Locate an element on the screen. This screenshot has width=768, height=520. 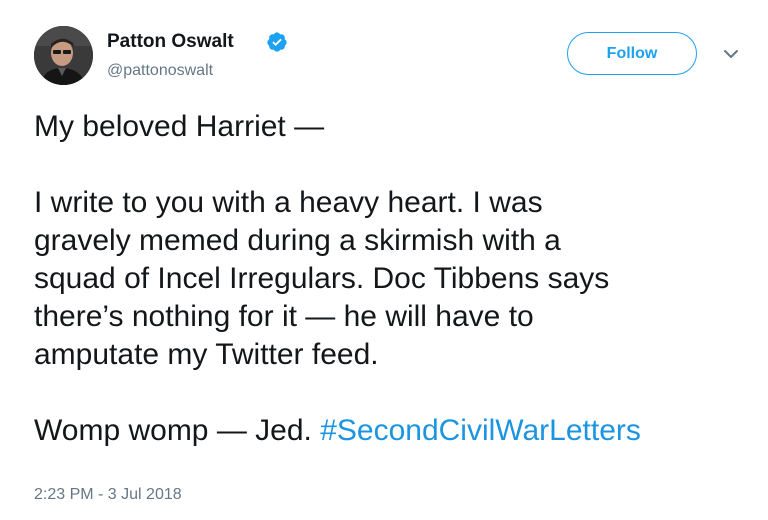
tweet-closing: Womp womp — Jed. is located at coordinates (177, 430).